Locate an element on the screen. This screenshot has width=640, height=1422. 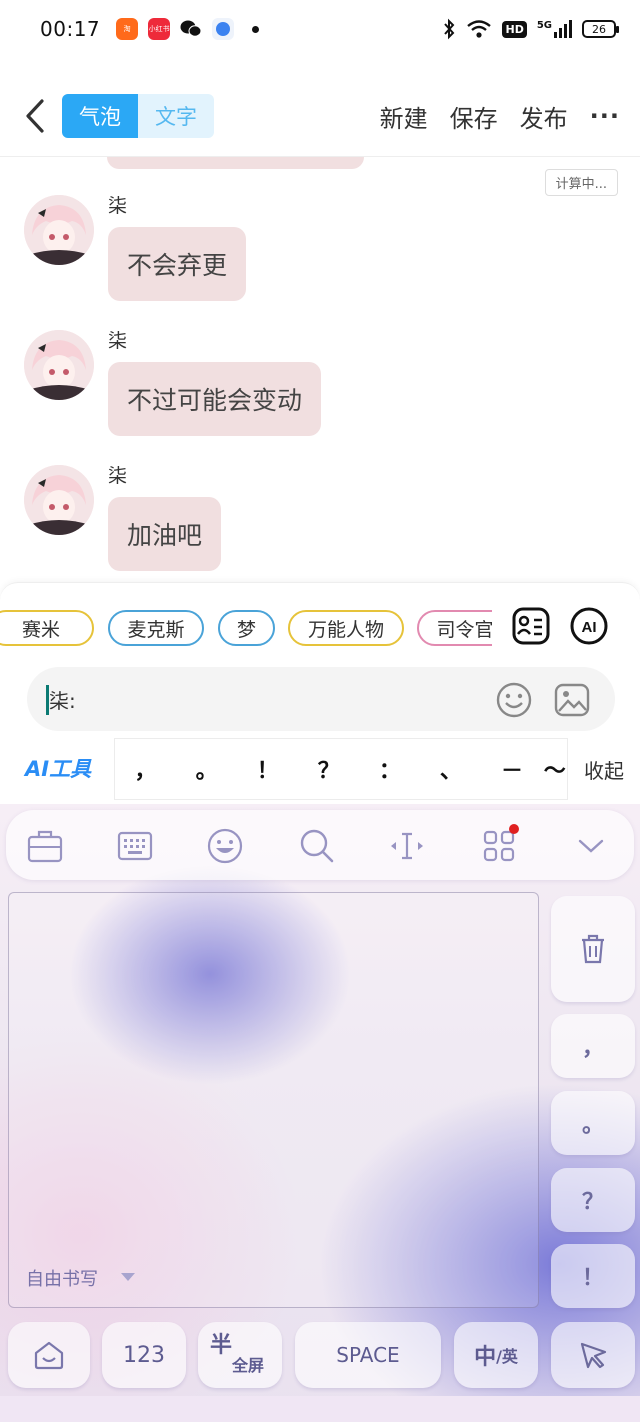
language-switch-key: 中/英 is located at coordinates (496, 1355).